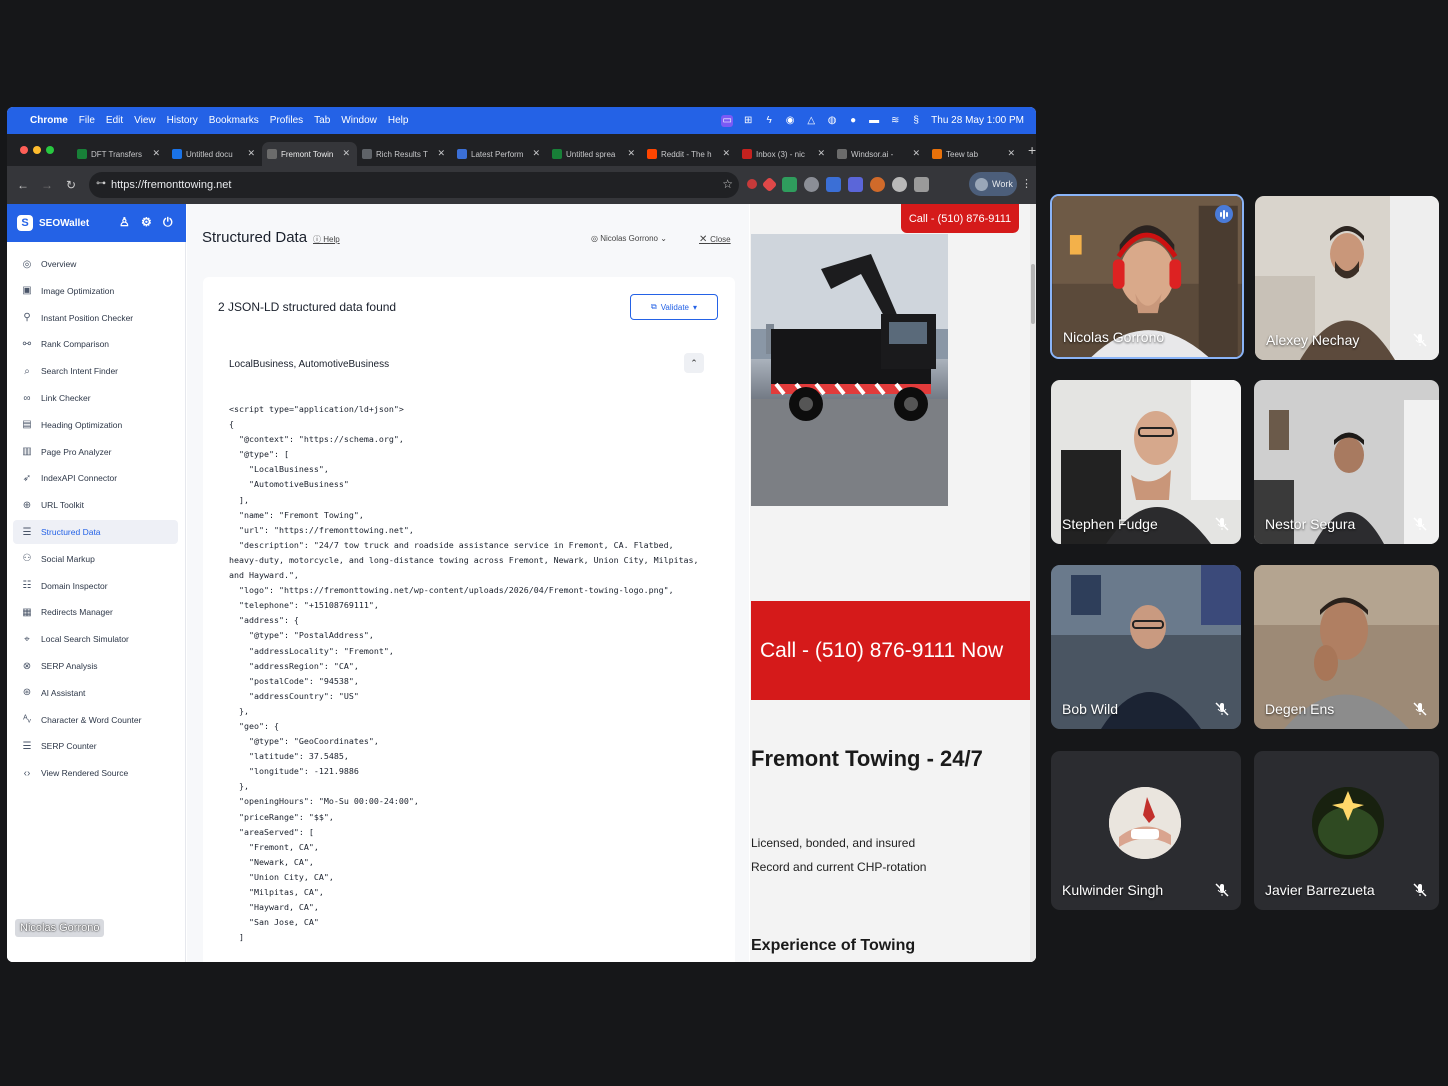 The height and width of the screenshot is (1086, 1448). Describe the element at coordinates (95, 344) in the screenshot. I see `sidebar-item: ⚯ Rank Comparison` at that location.